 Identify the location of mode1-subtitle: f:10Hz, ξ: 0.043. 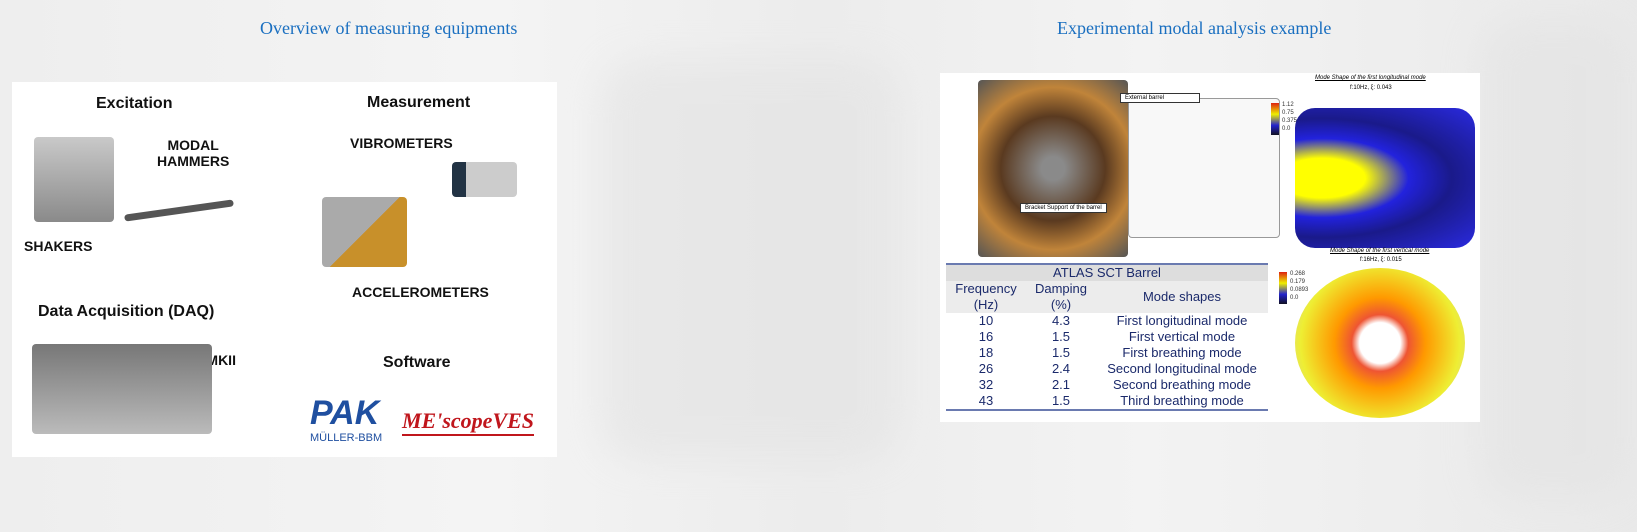
(1371, 88).